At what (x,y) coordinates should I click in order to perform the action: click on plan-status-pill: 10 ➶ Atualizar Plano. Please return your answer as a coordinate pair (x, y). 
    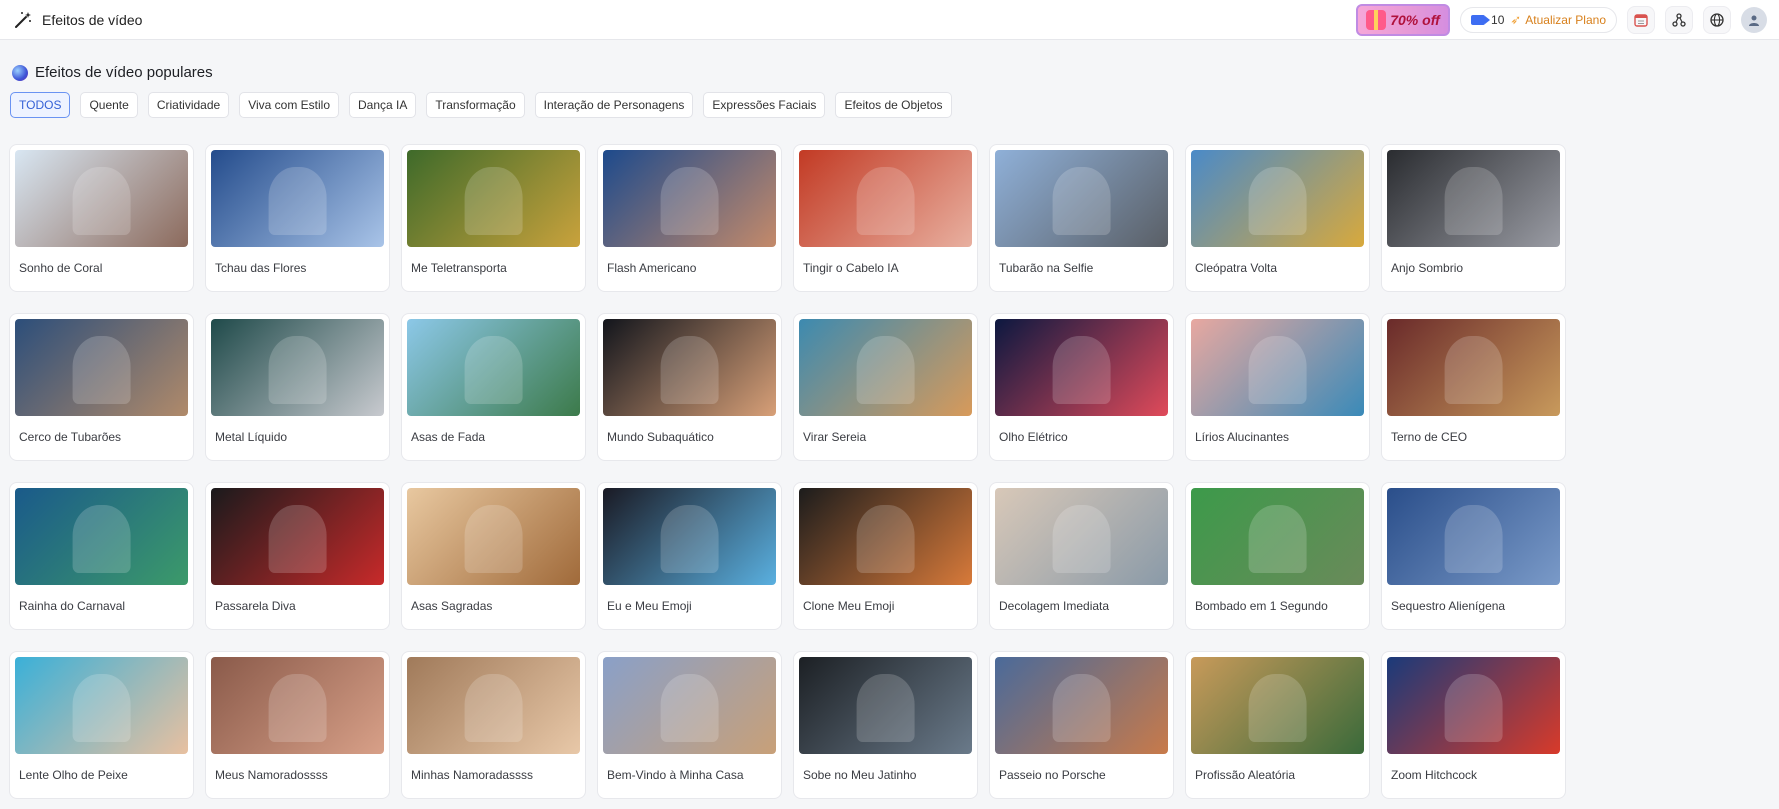
    Looking at the image, I should click on (1538, 19).